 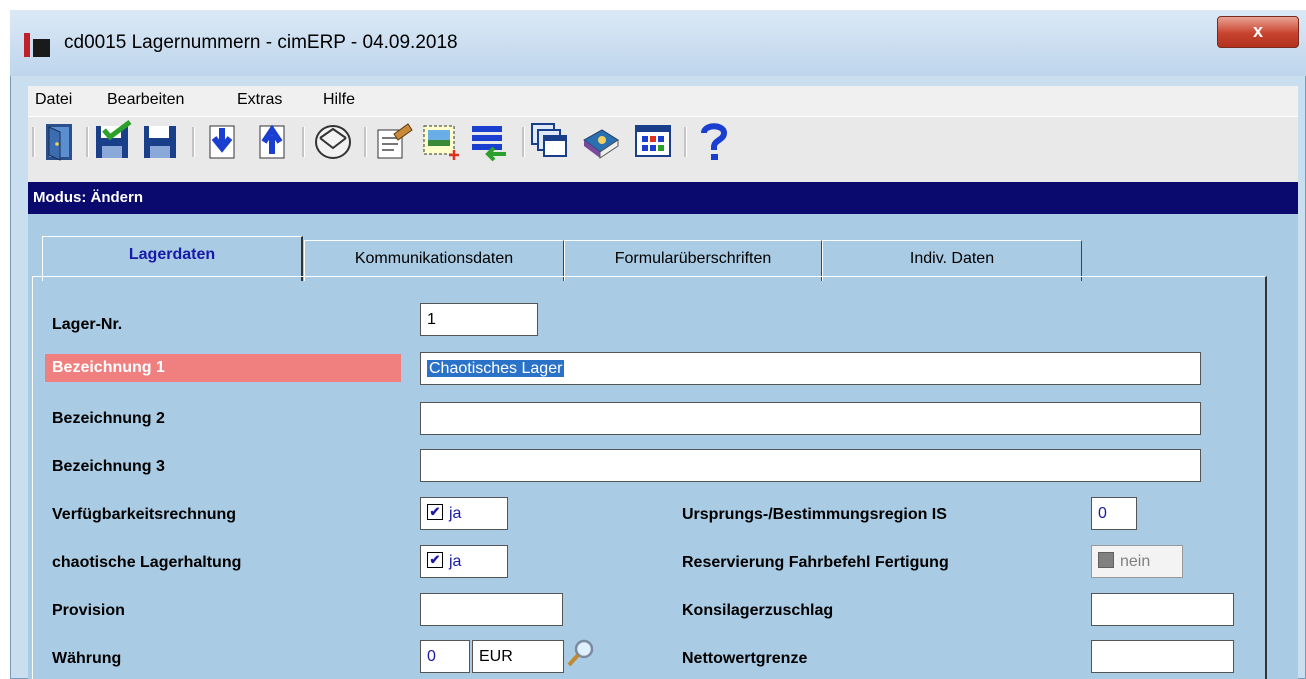 What do you see at coordinates (59, 141) in the screenshot?
I see `exit-door-icon` at bounding box center [59, 141].